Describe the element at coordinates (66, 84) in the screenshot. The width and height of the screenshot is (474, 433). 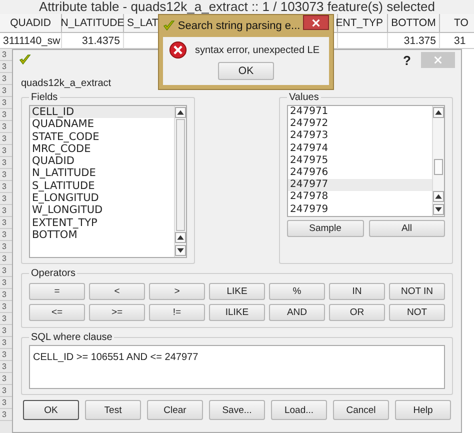
I see `layer-name: quads12k_a_extract` at that location.